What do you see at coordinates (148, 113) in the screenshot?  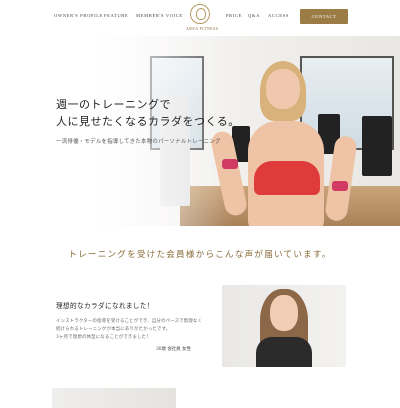 I see `hero-title: 週一のトレーニングで 人に見せたくなるカラダをつくる。` at bounding box center [148, 113].